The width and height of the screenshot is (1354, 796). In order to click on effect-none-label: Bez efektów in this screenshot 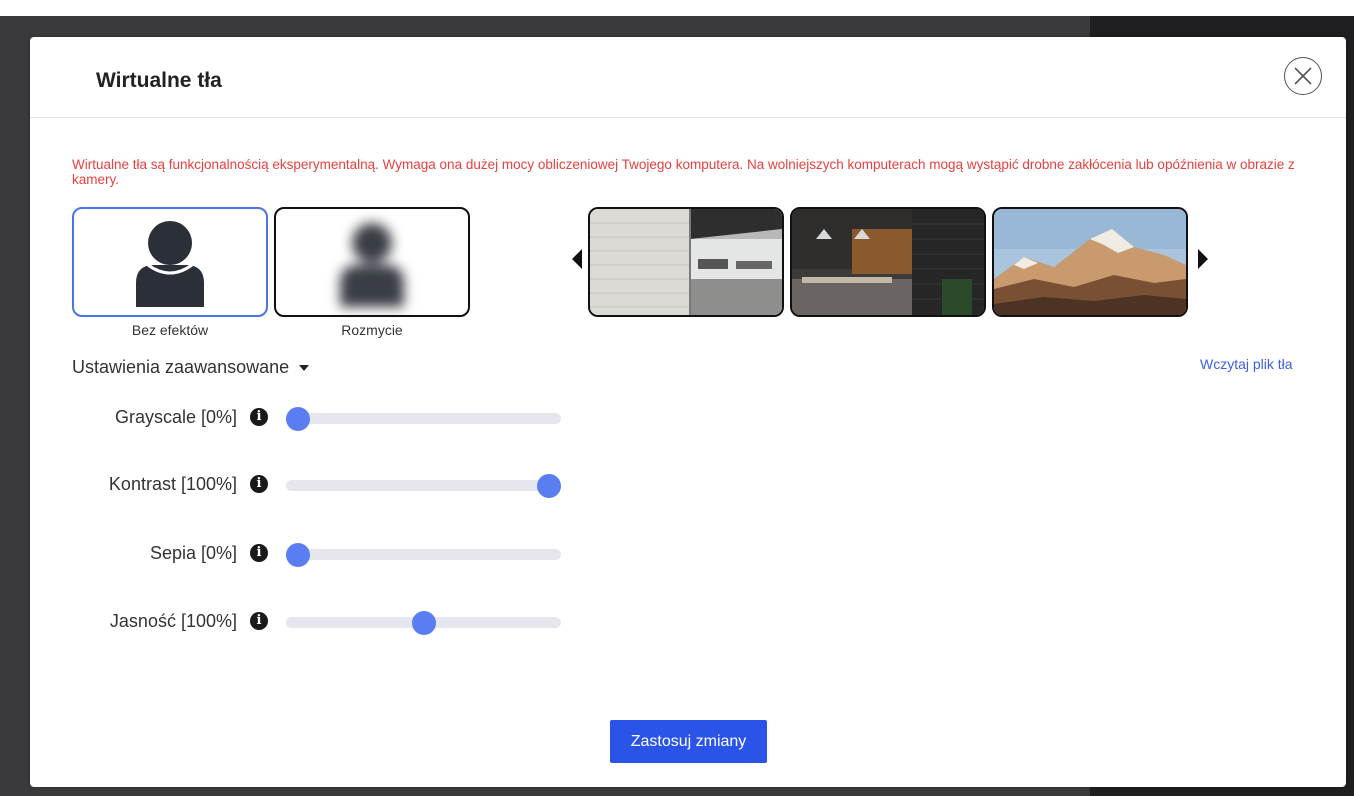, I will do `click(170, 330)`.